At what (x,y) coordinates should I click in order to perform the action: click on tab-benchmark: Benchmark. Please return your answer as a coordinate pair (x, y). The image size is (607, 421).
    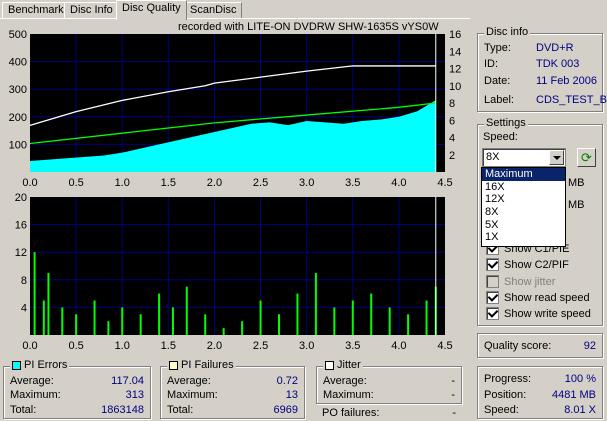
    Looking at the image, I should click on (36, 10).